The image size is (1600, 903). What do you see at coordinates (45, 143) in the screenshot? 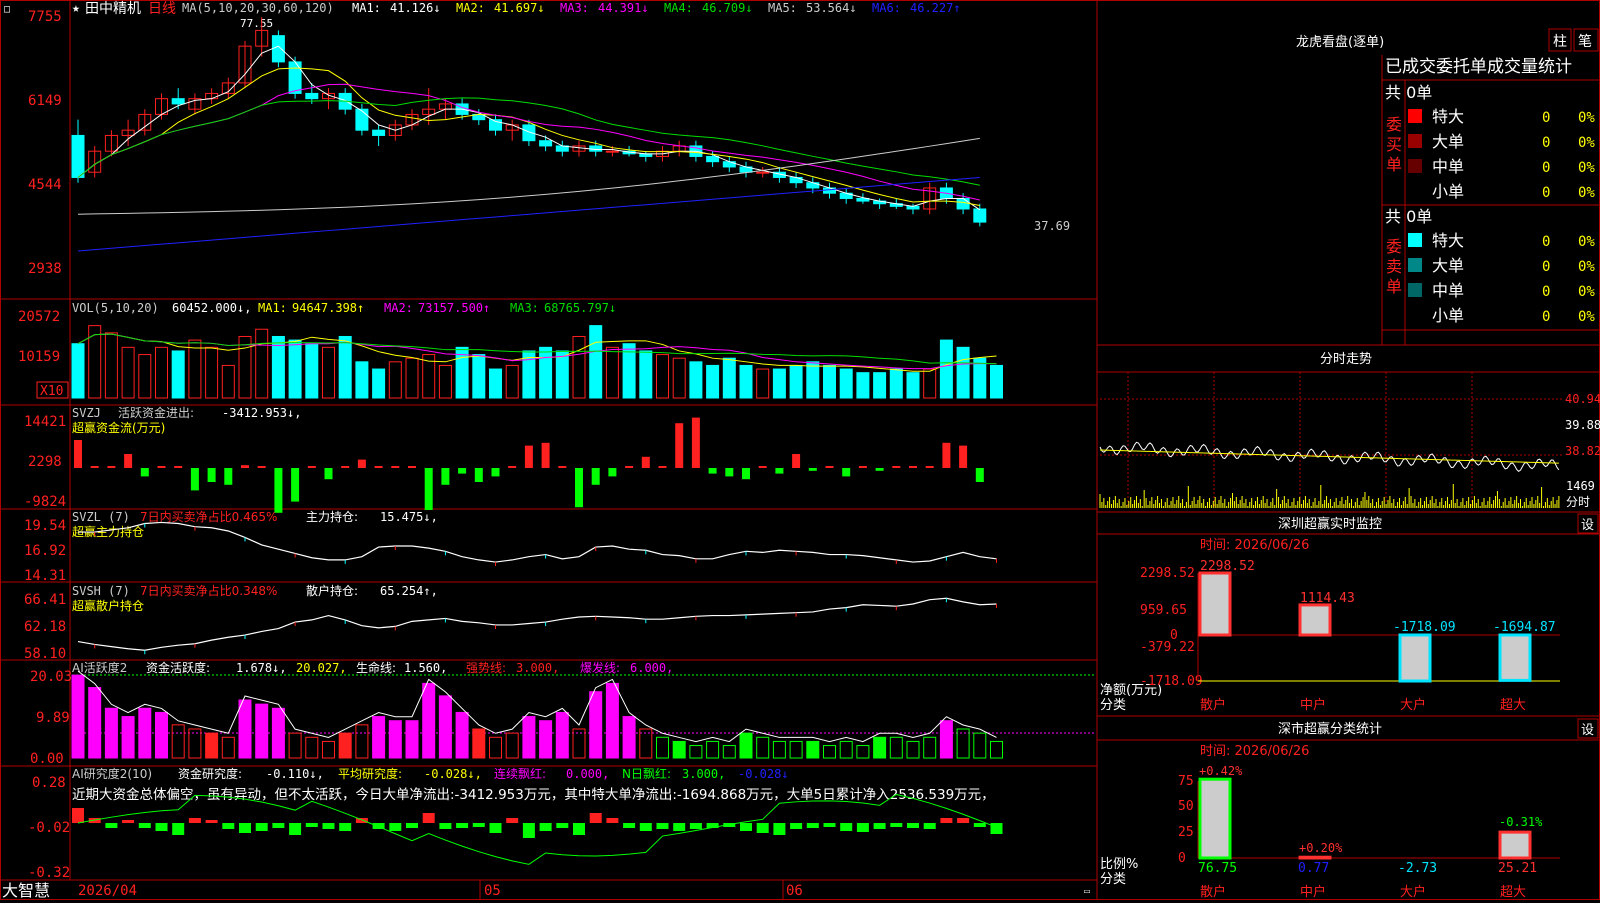
I see `main-axis: 7755 6149 4544 2938` at bounding box center [45, 143].